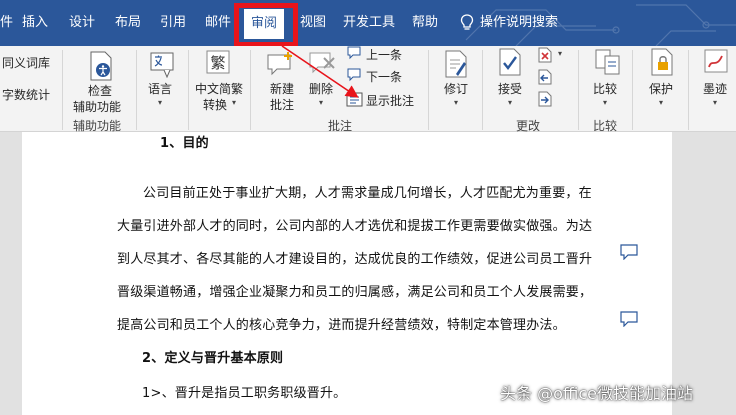 The width and height of the screenshot is (736, 415). I want to click on reject-change-icon, so click(545, 55).